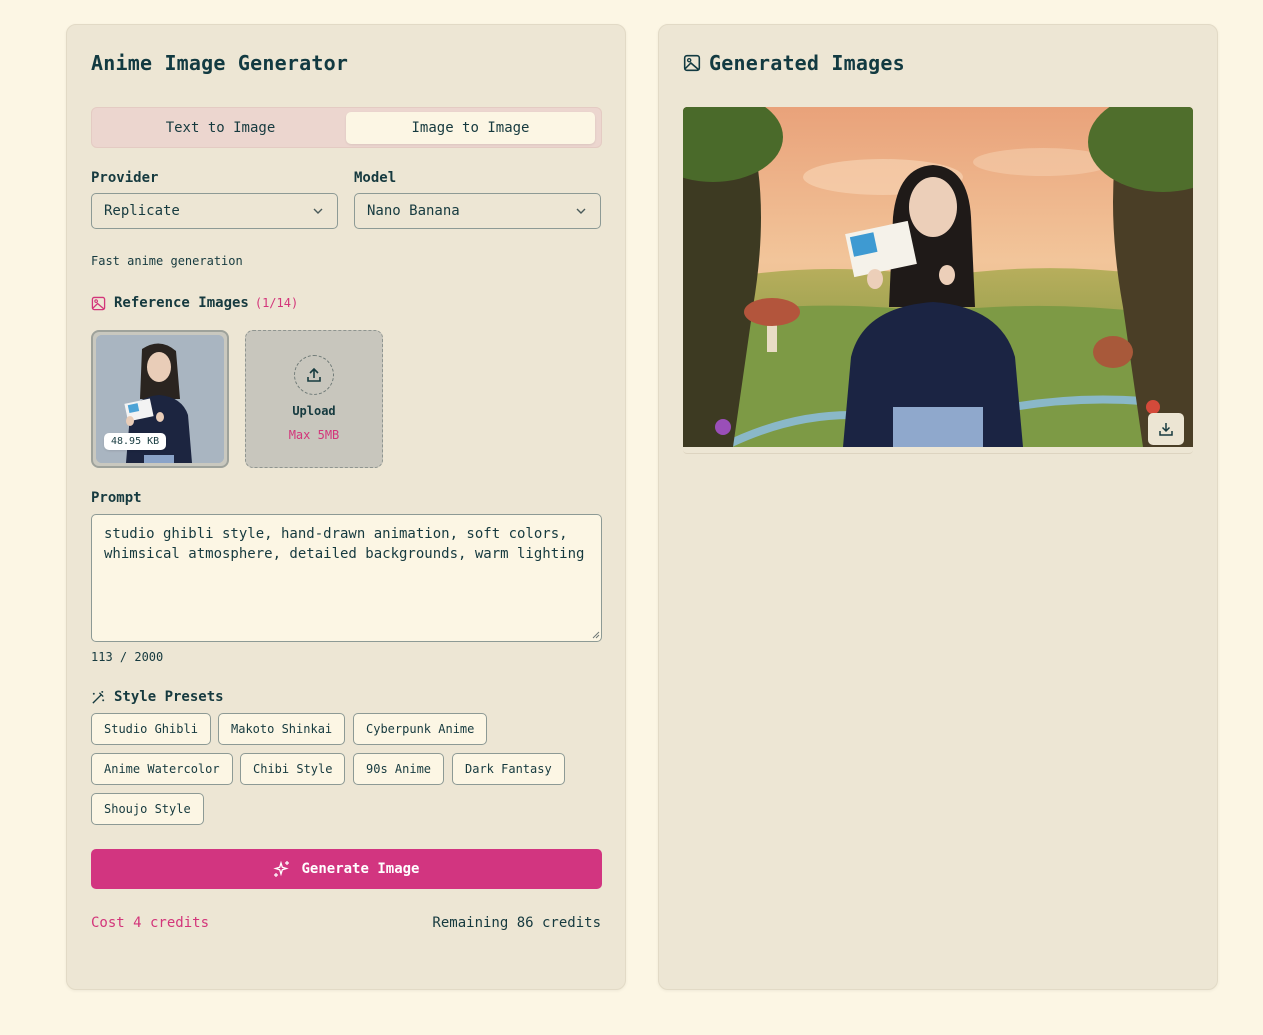 This screenshot has height=1035, width=1263. I want to click on reference-images-count: (1/14), so click(276, 303).